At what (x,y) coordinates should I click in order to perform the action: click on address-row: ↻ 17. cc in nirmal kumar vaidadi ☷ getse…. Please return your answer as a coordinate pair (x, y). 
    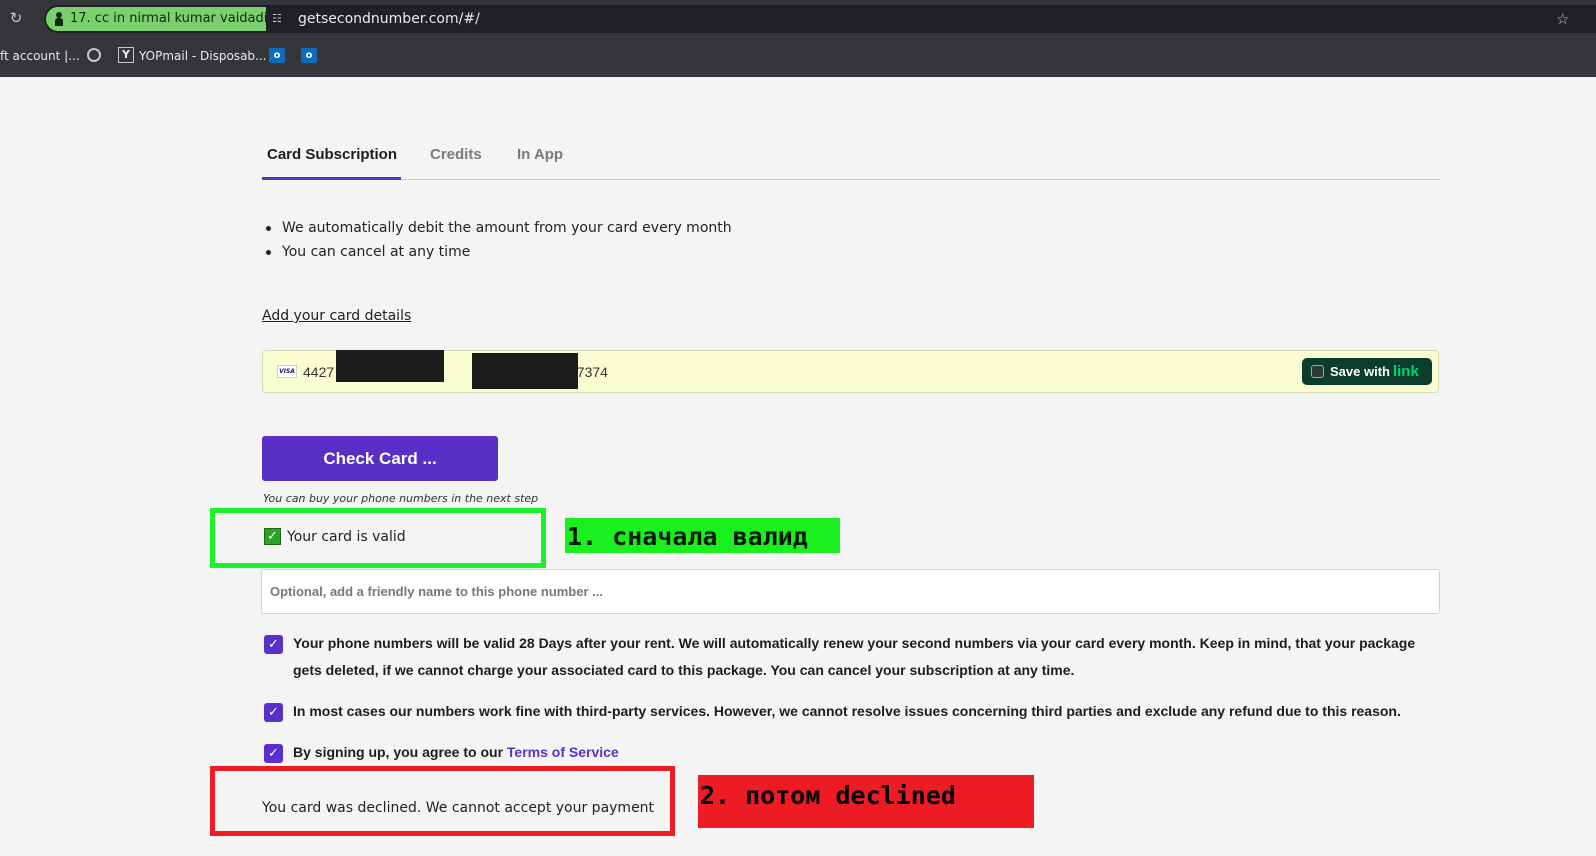
    Looking at the image, I should click on (798, 19).